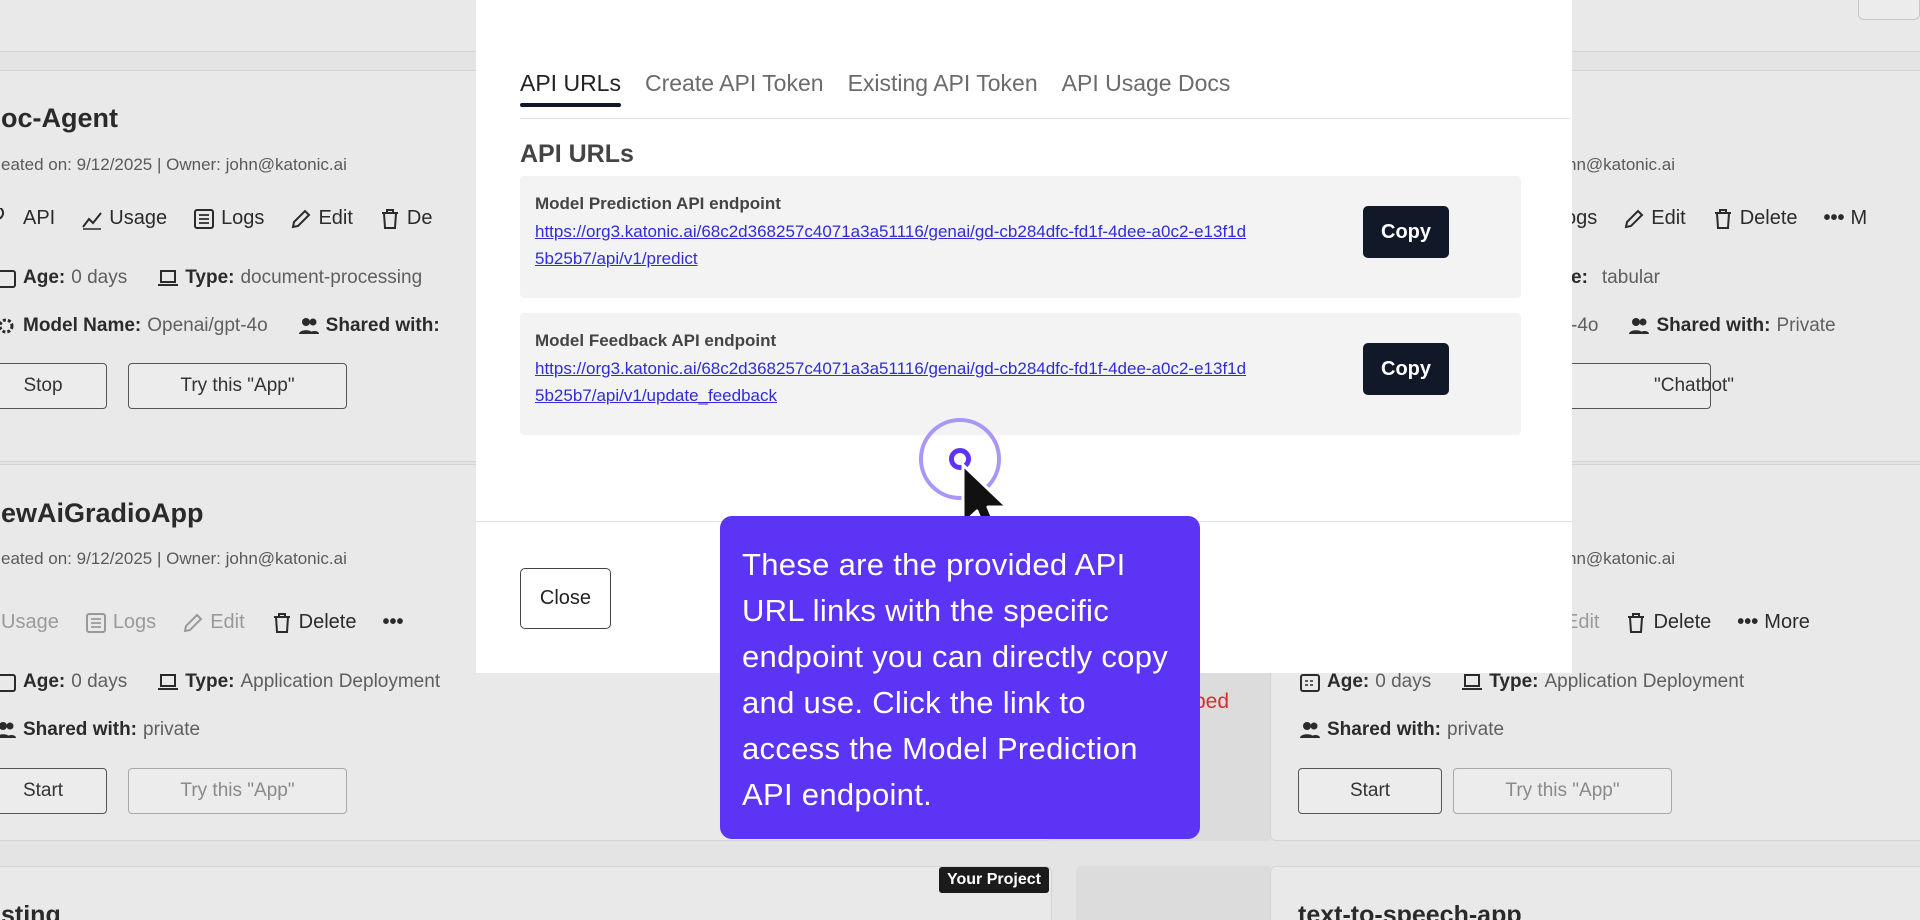 The width and height of the screenshot is (1920, 920). I want to click on app-card: text-to-speech-app, so click(1595, 893).